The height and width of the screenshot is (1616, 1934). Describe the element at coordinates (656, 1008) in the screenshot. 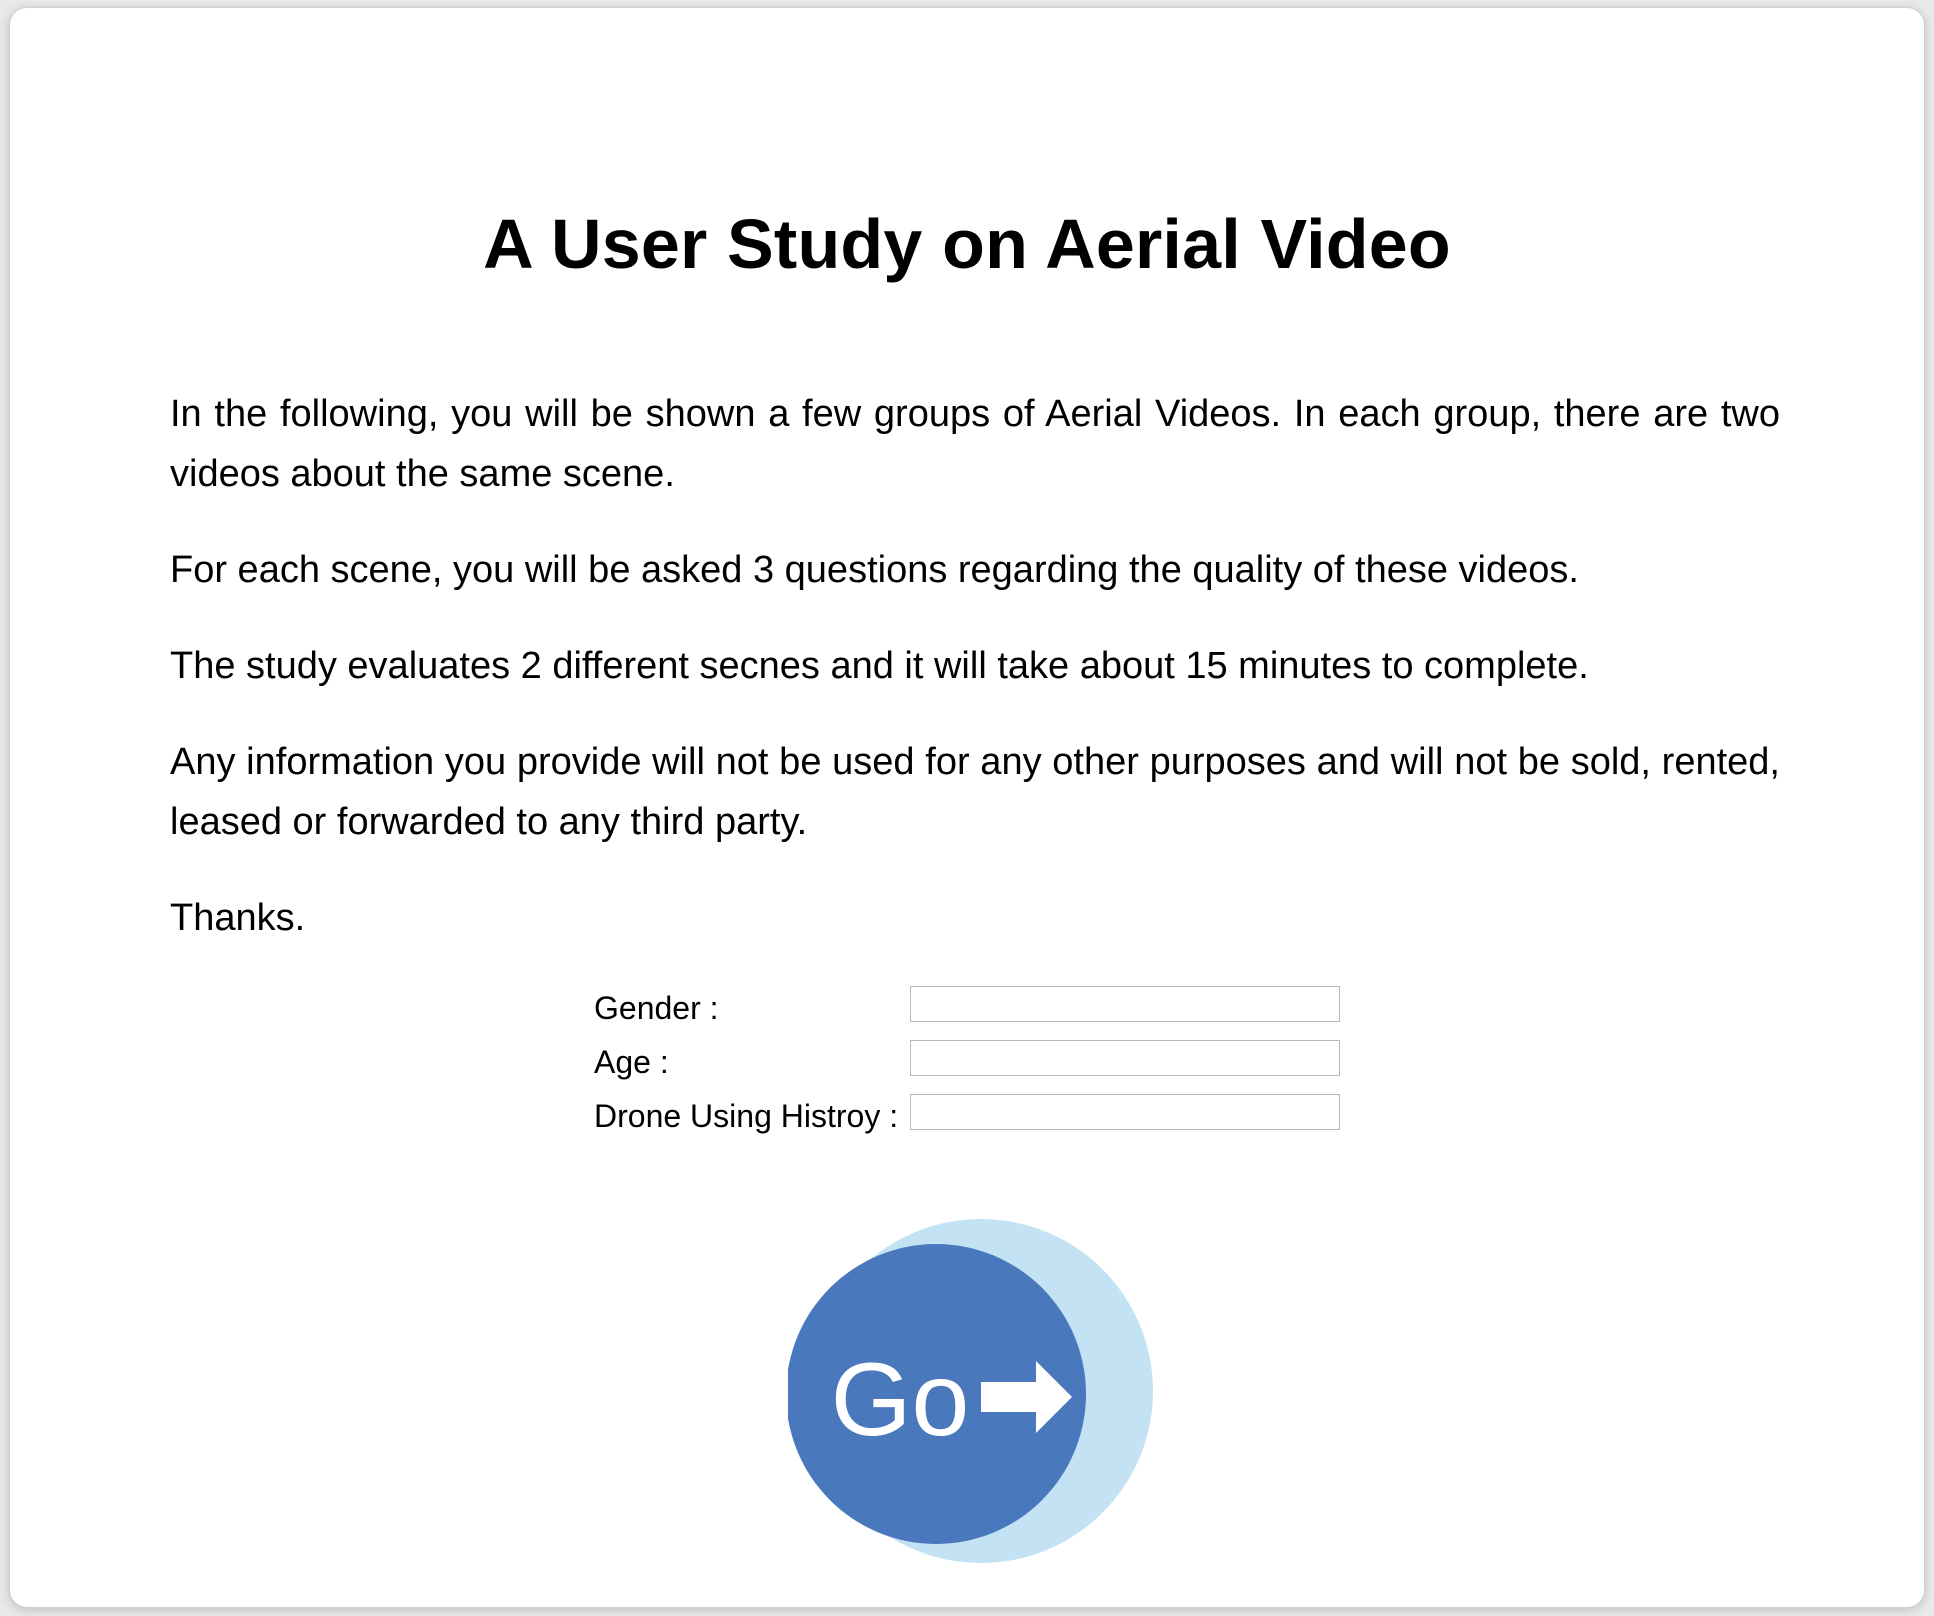

I see `gender-label: Gender :` at that location.